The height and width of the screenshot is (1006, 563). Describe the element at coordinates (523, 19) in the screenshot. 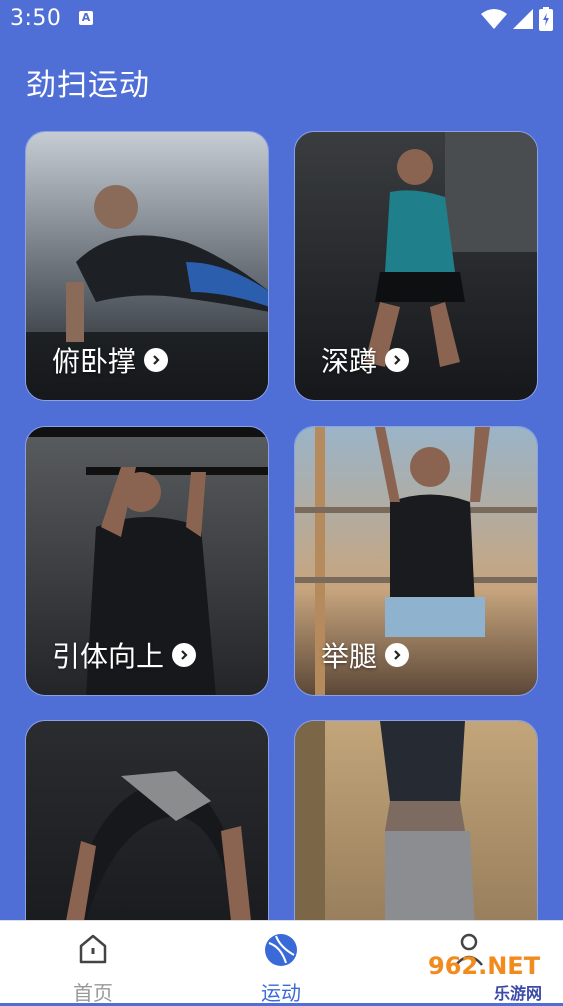

I see `signal-icon` at that location.